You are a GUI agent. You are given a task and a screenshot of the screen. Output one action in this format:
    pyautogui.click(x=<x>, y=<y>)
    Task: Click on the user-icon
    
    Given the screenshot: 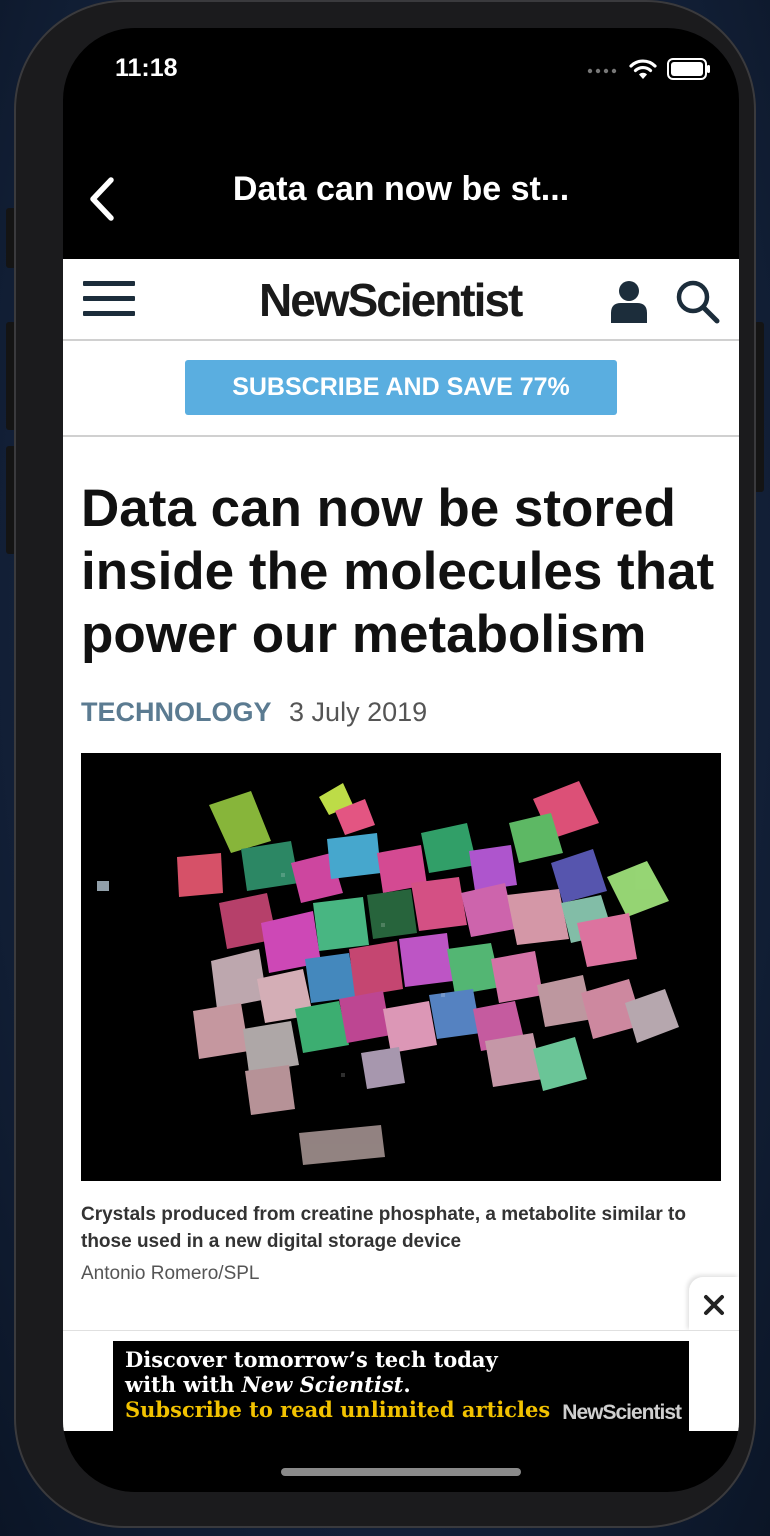 What is the action you would take?
    pyautogui.click(x=629, y=301)
    